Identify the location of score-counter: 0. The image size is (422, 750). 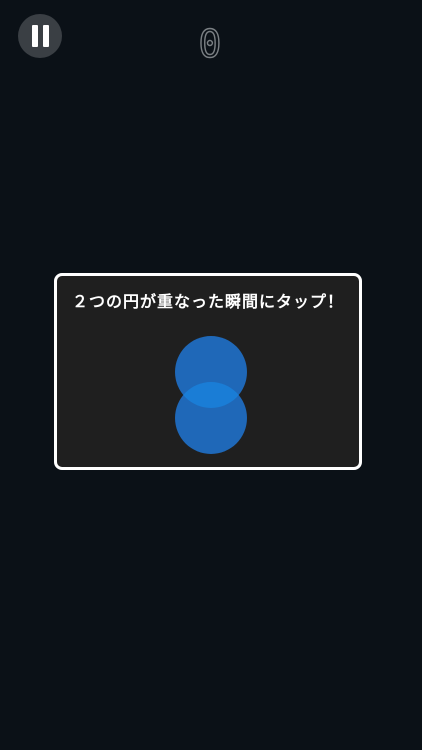
(211, 44).